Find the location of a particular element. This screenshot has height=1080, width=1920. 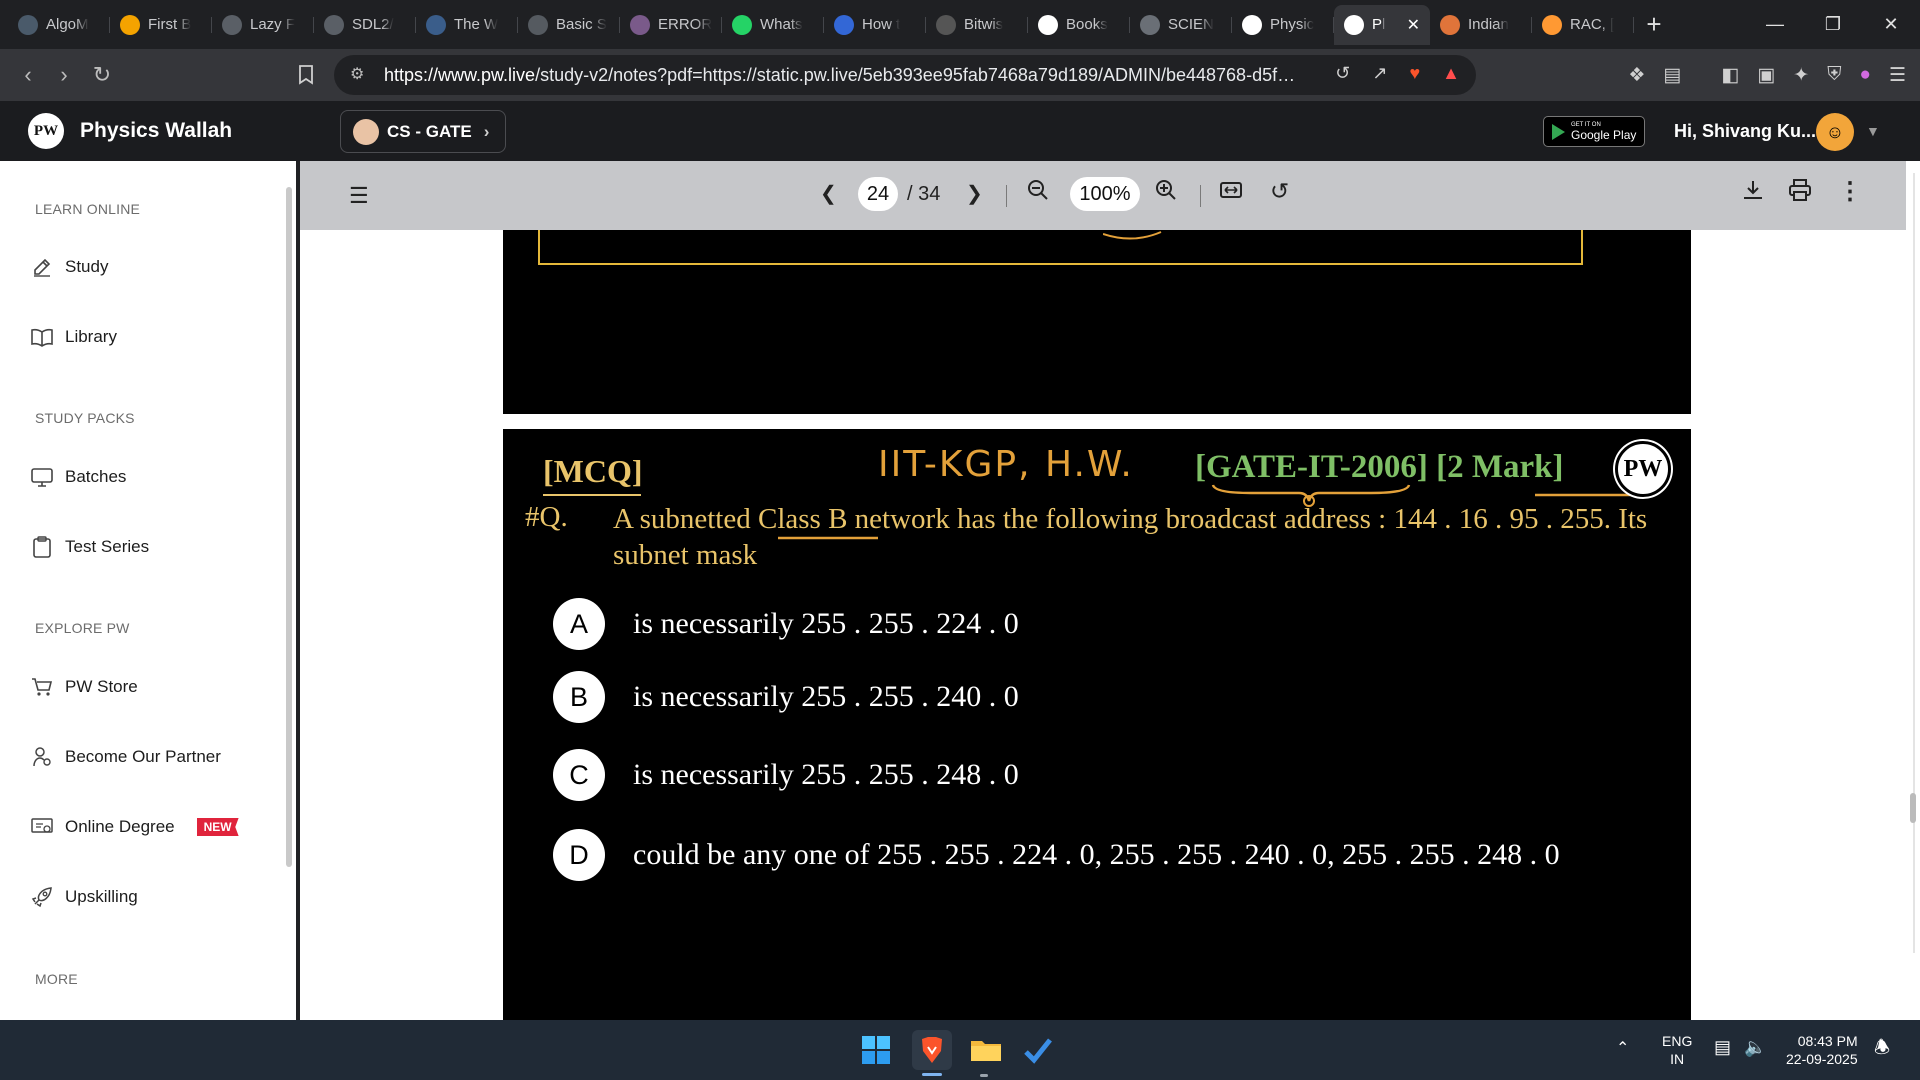

browser-menu-icon: ☰ is located at coordinates (1897, 75).